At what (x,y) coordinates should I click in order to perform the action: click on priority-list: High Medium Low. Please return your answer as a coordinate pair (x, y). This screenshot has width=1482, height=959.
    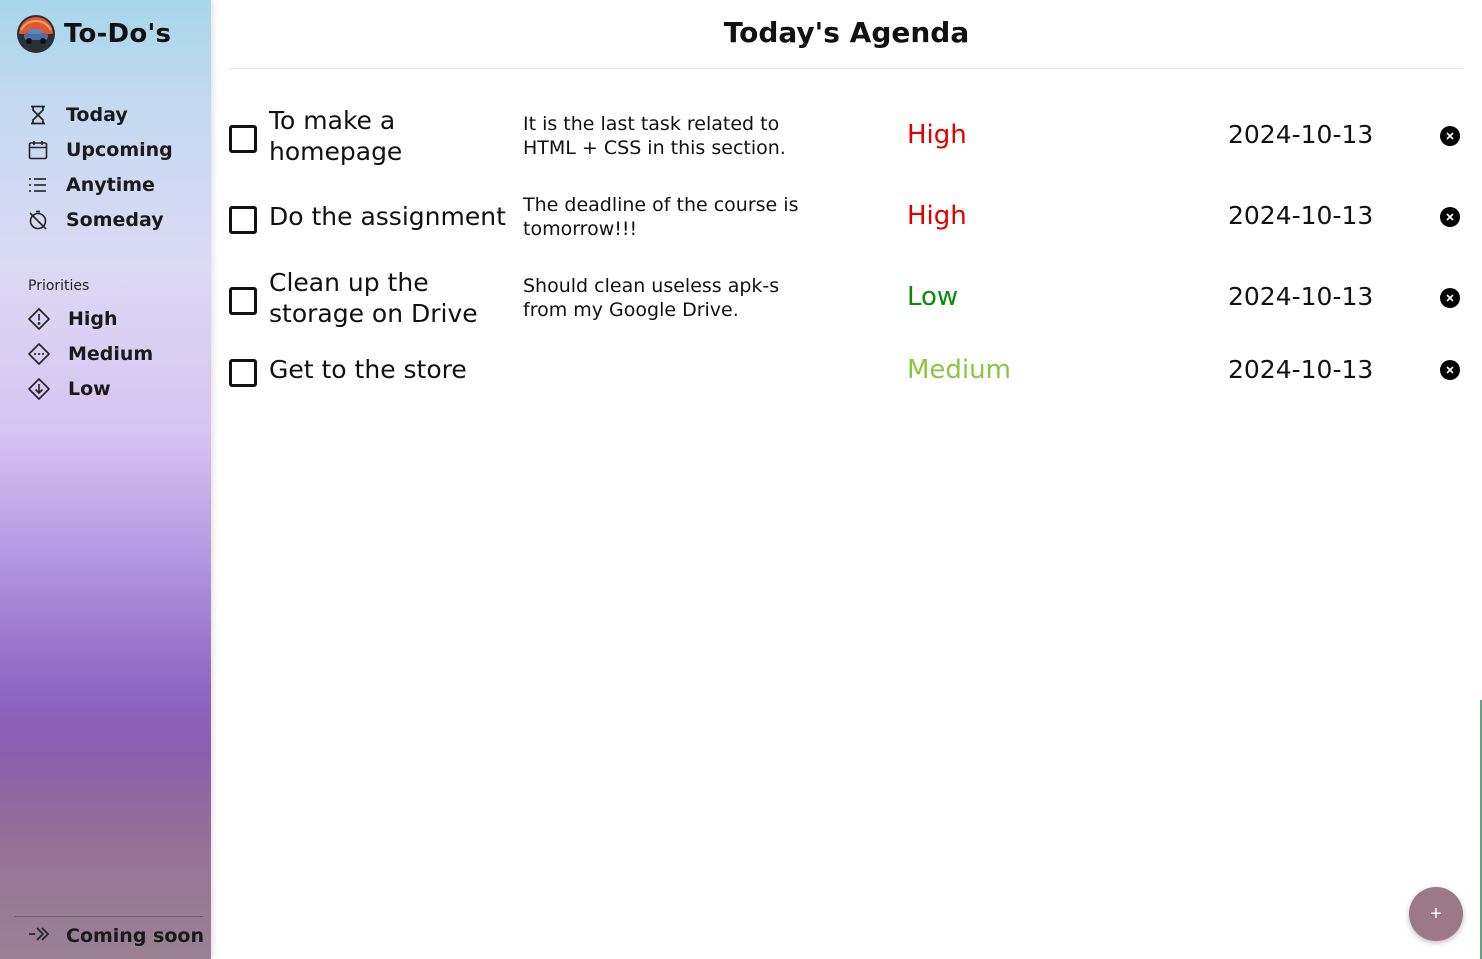
    Looking at the image, I should click on (90, 353).